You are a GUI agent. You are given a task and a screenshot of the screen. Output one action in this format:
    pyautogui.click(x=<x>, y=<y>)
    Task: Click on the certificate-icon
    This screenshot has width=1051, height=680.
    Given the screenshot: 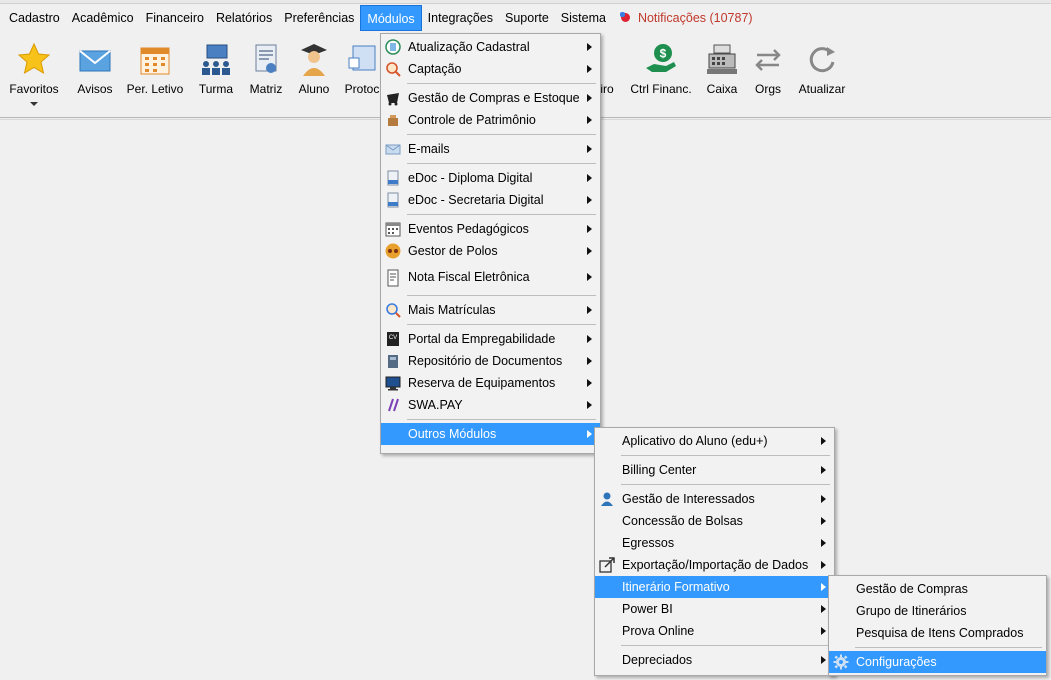 What is the action you would take?
    pyautogui.click(x=266, y=60)
    